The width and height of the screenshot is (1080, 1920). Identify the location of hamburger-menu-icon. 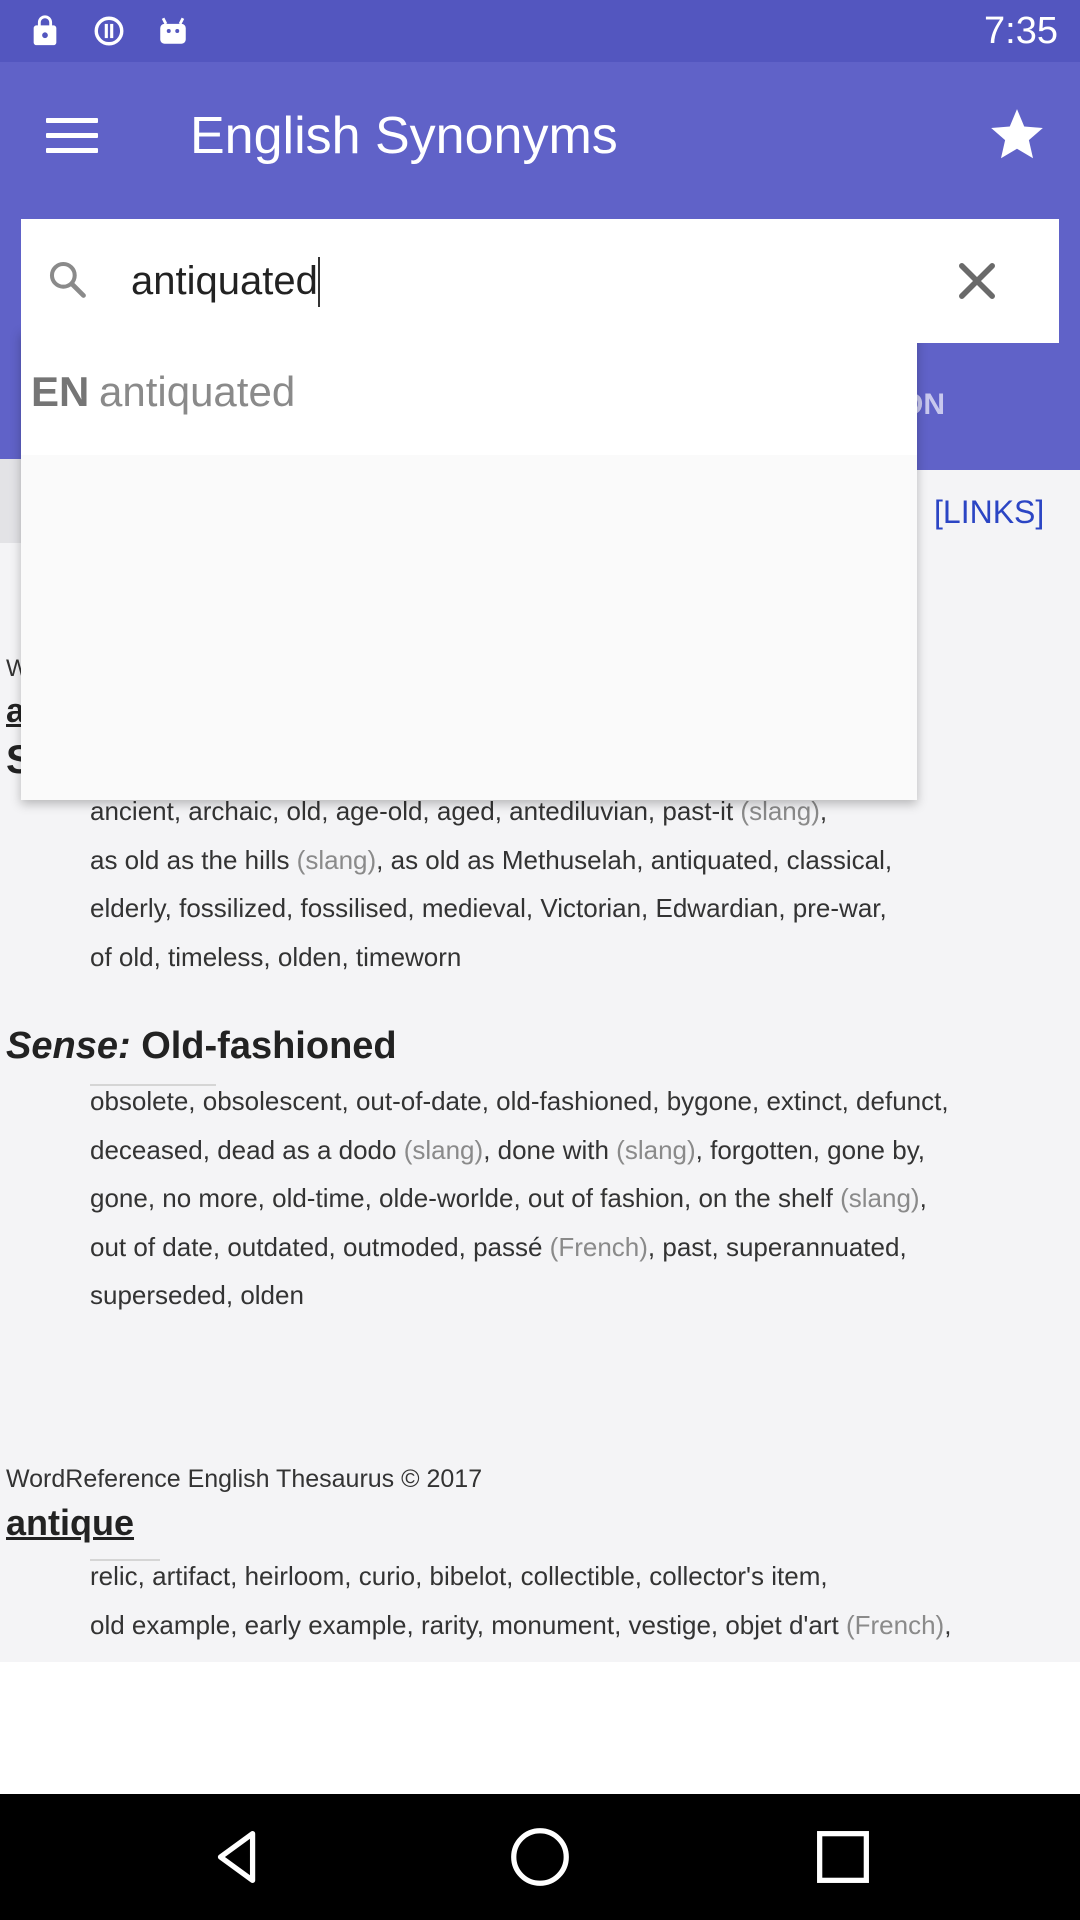
(72, 136).